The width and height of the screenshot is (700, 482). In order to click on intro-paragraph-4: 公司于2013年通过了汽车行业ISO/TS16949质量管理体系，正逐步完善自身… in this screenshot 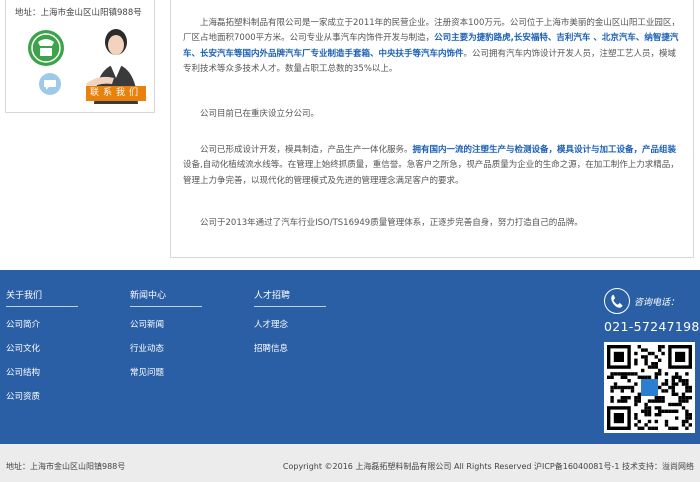, I will do `click(391, 223)`.